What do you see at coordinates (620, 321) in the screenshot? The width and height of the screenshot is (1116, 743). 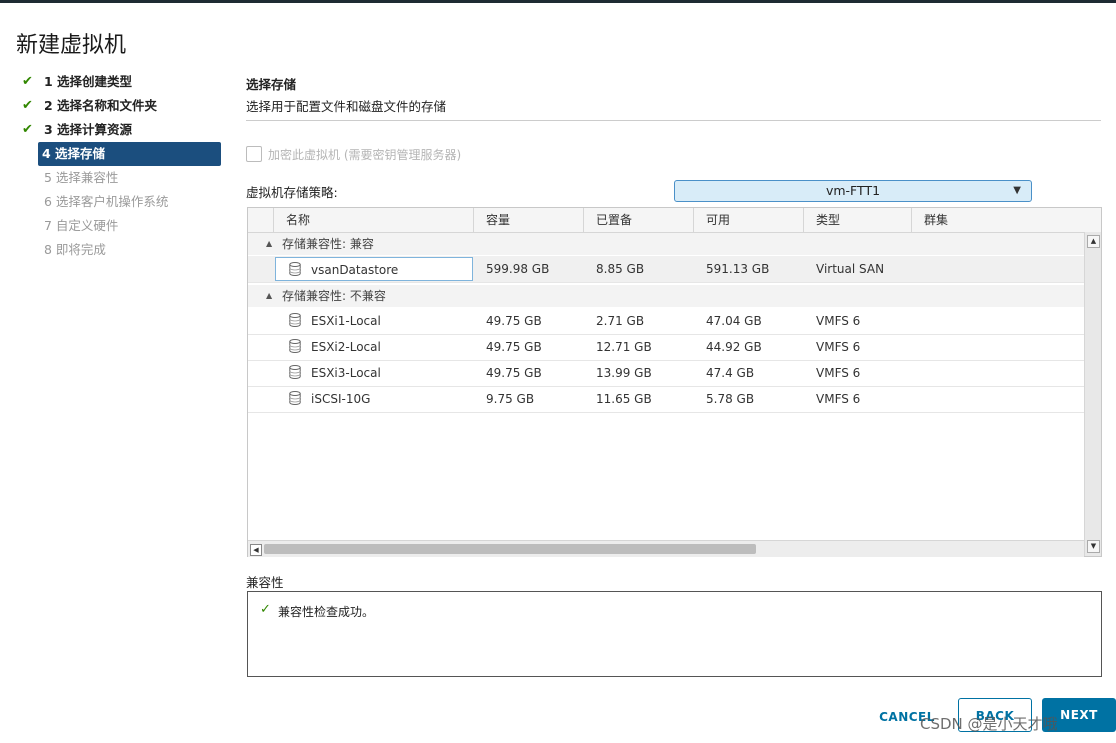 I see `provisioned: 2.71 GB` at bounding box center [620, 321].